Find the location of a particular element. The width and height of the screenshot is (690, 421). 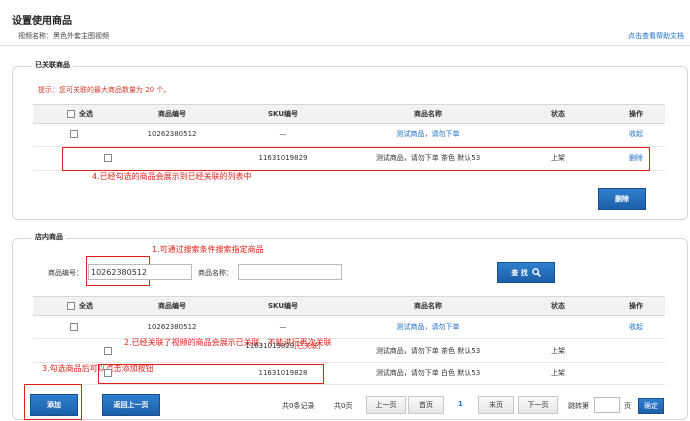

goto-confirm-button: 确定 is located at coordinates (651, 406).